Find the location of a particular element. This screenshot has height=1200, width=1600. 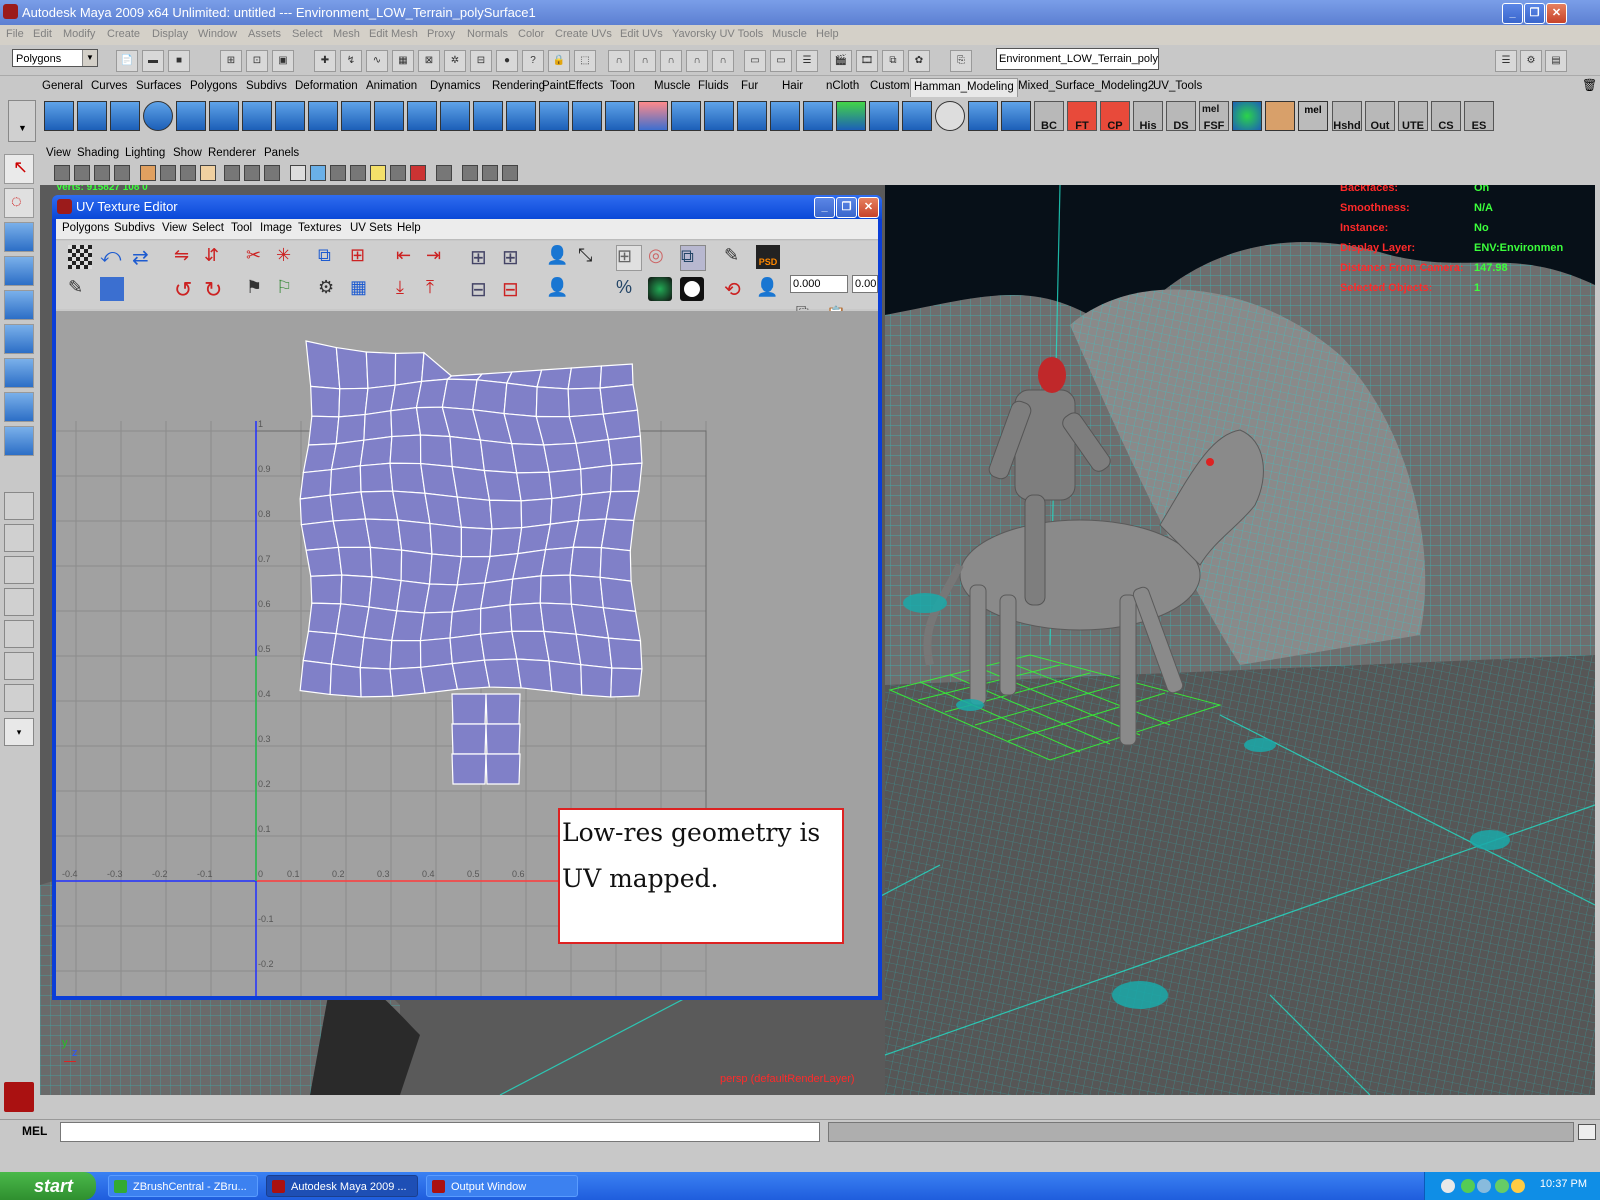

normalize-uv-icon is located at coordinates (620, 116).